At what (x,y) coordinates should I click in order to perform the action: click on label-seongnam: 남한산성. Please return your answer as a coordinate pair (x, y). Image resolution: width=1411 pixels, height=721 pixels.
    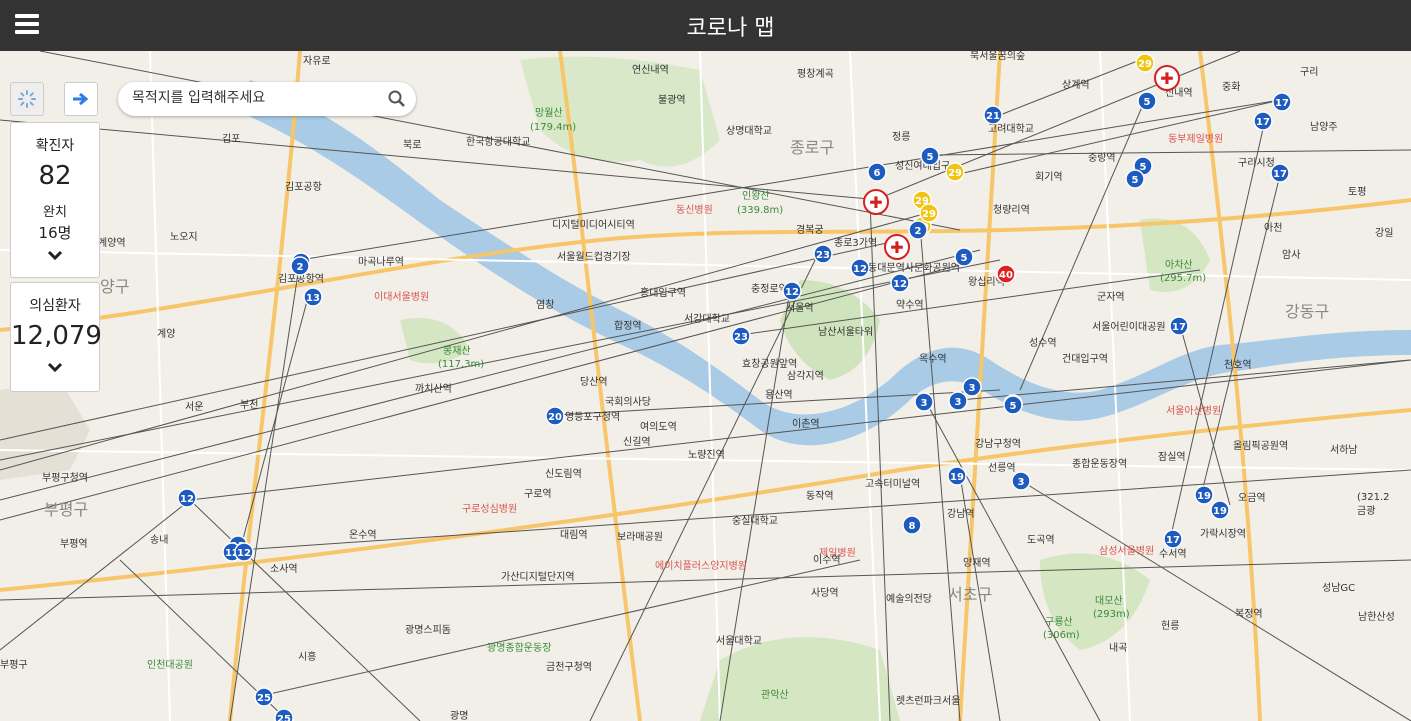
    Looking at the image, I should click on (1376, 617).